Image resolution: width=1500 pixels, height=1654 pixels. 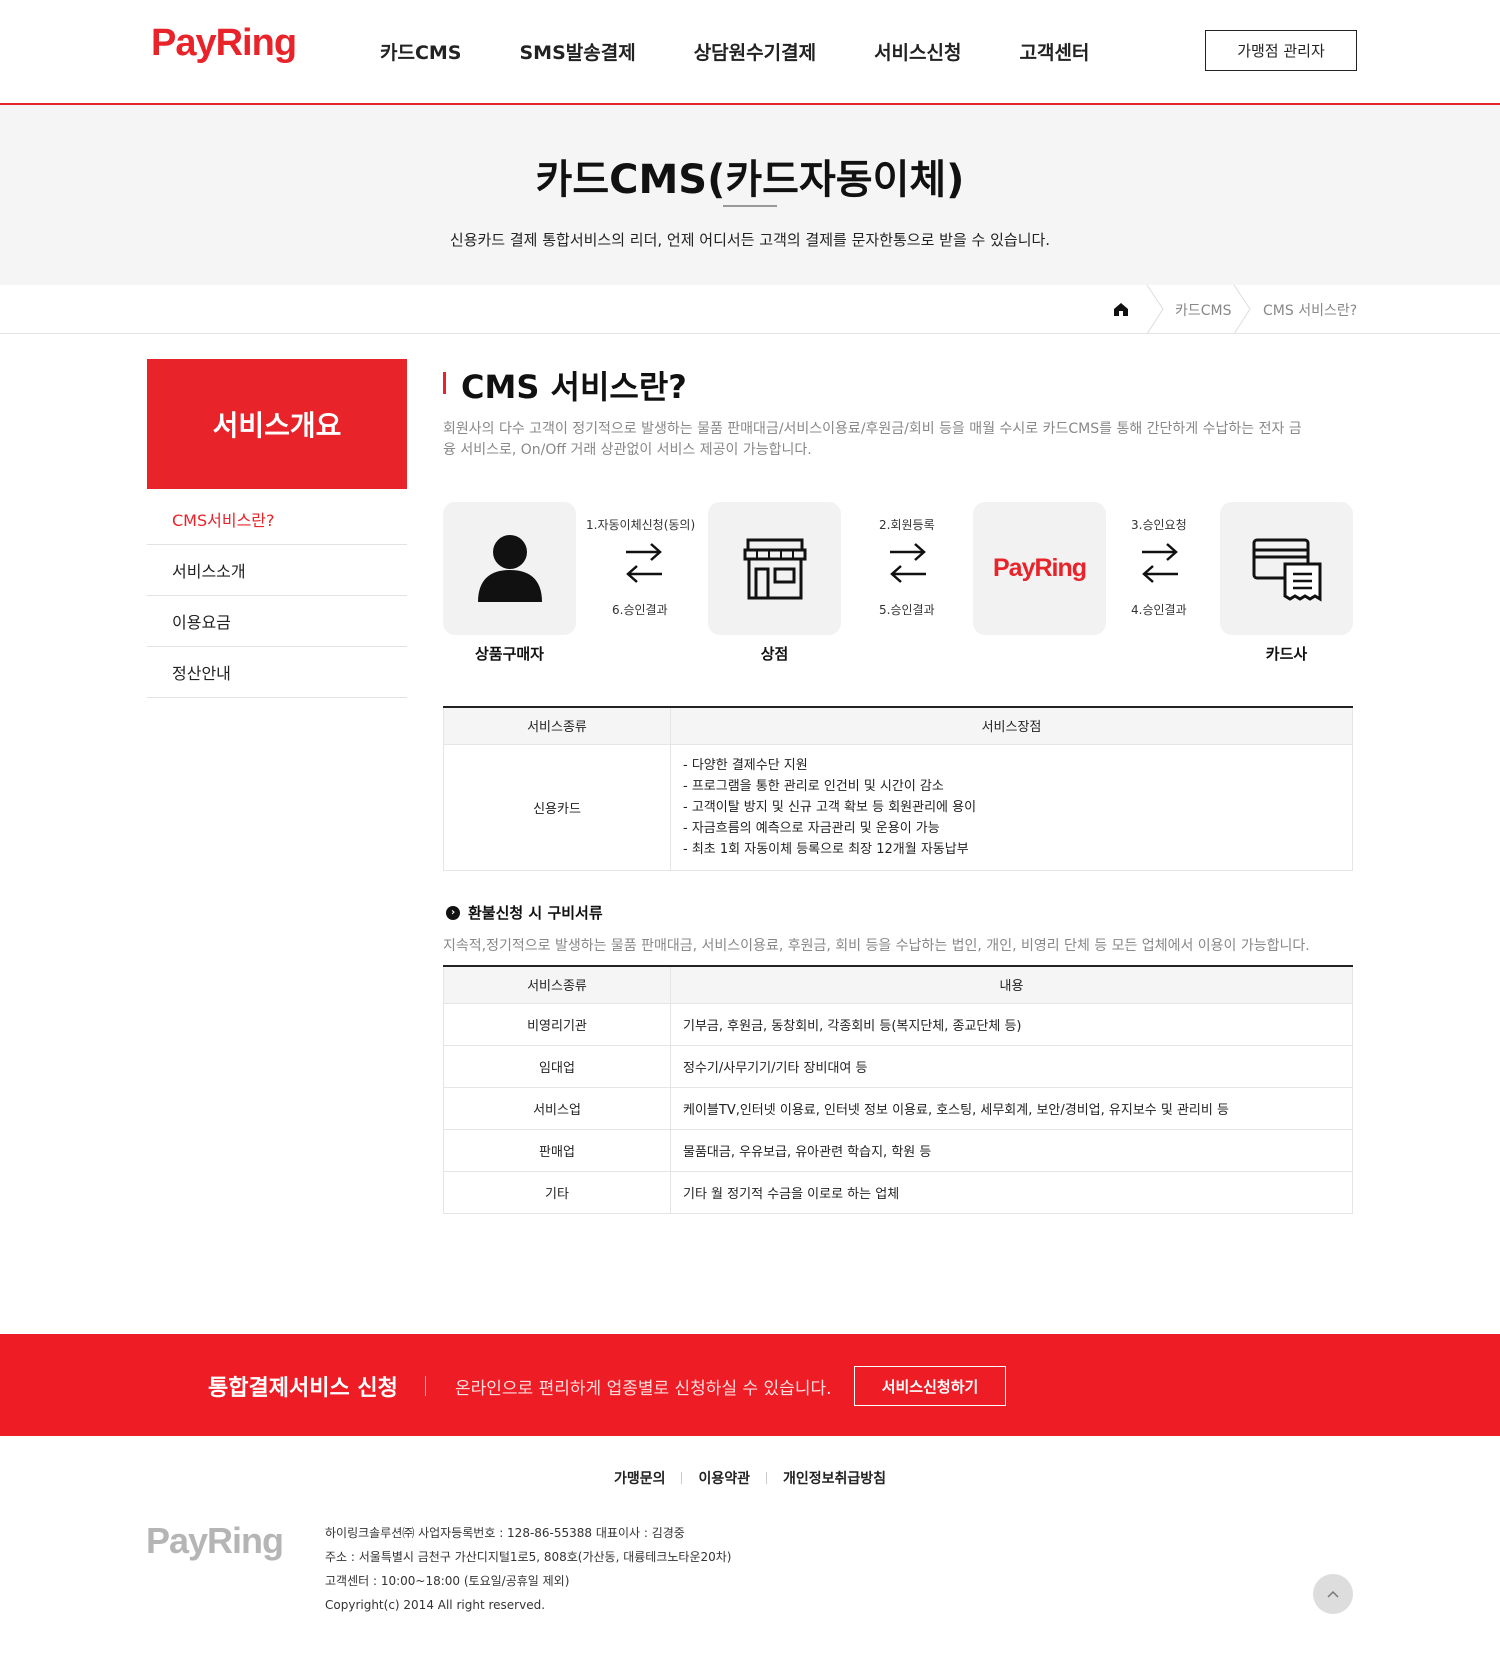 I want to click on refund-section-title: › 환불신청 시 구비서류, so click(x=524, y=912).